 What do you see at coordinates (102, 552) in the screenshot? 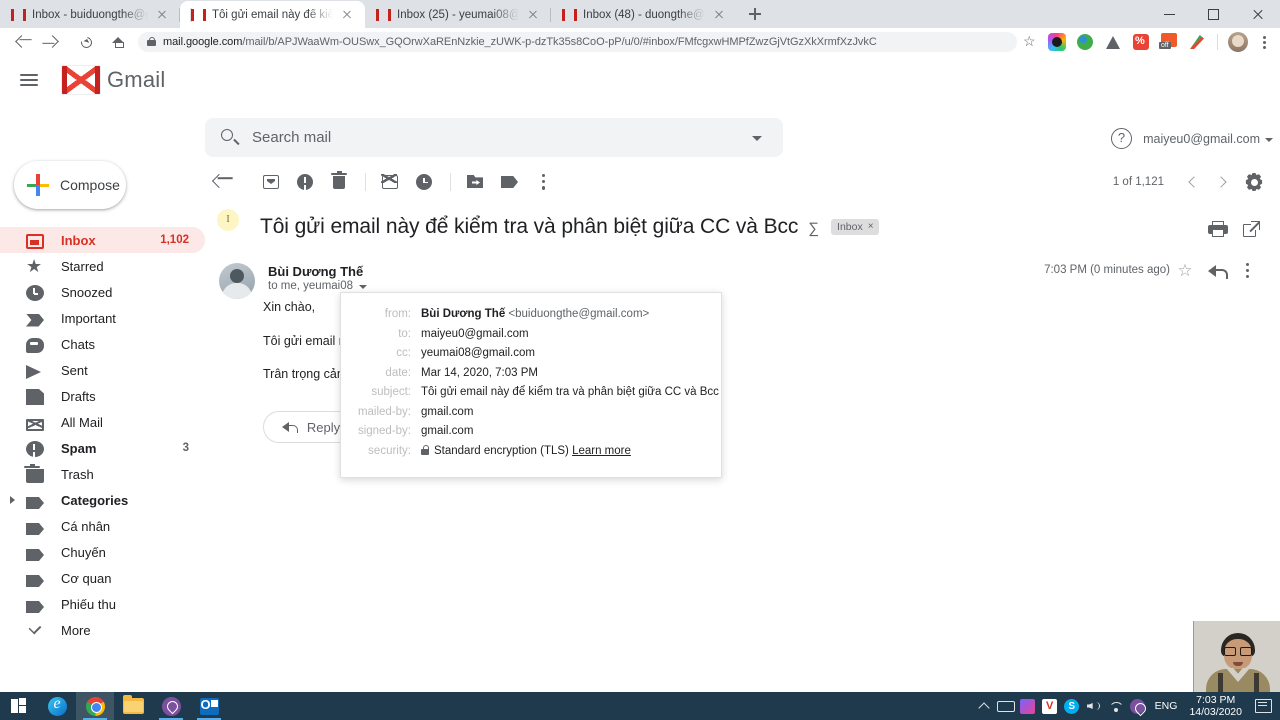
I see `sidebar-item-chuyen: Chuyến` at bounding box center [102, 552].